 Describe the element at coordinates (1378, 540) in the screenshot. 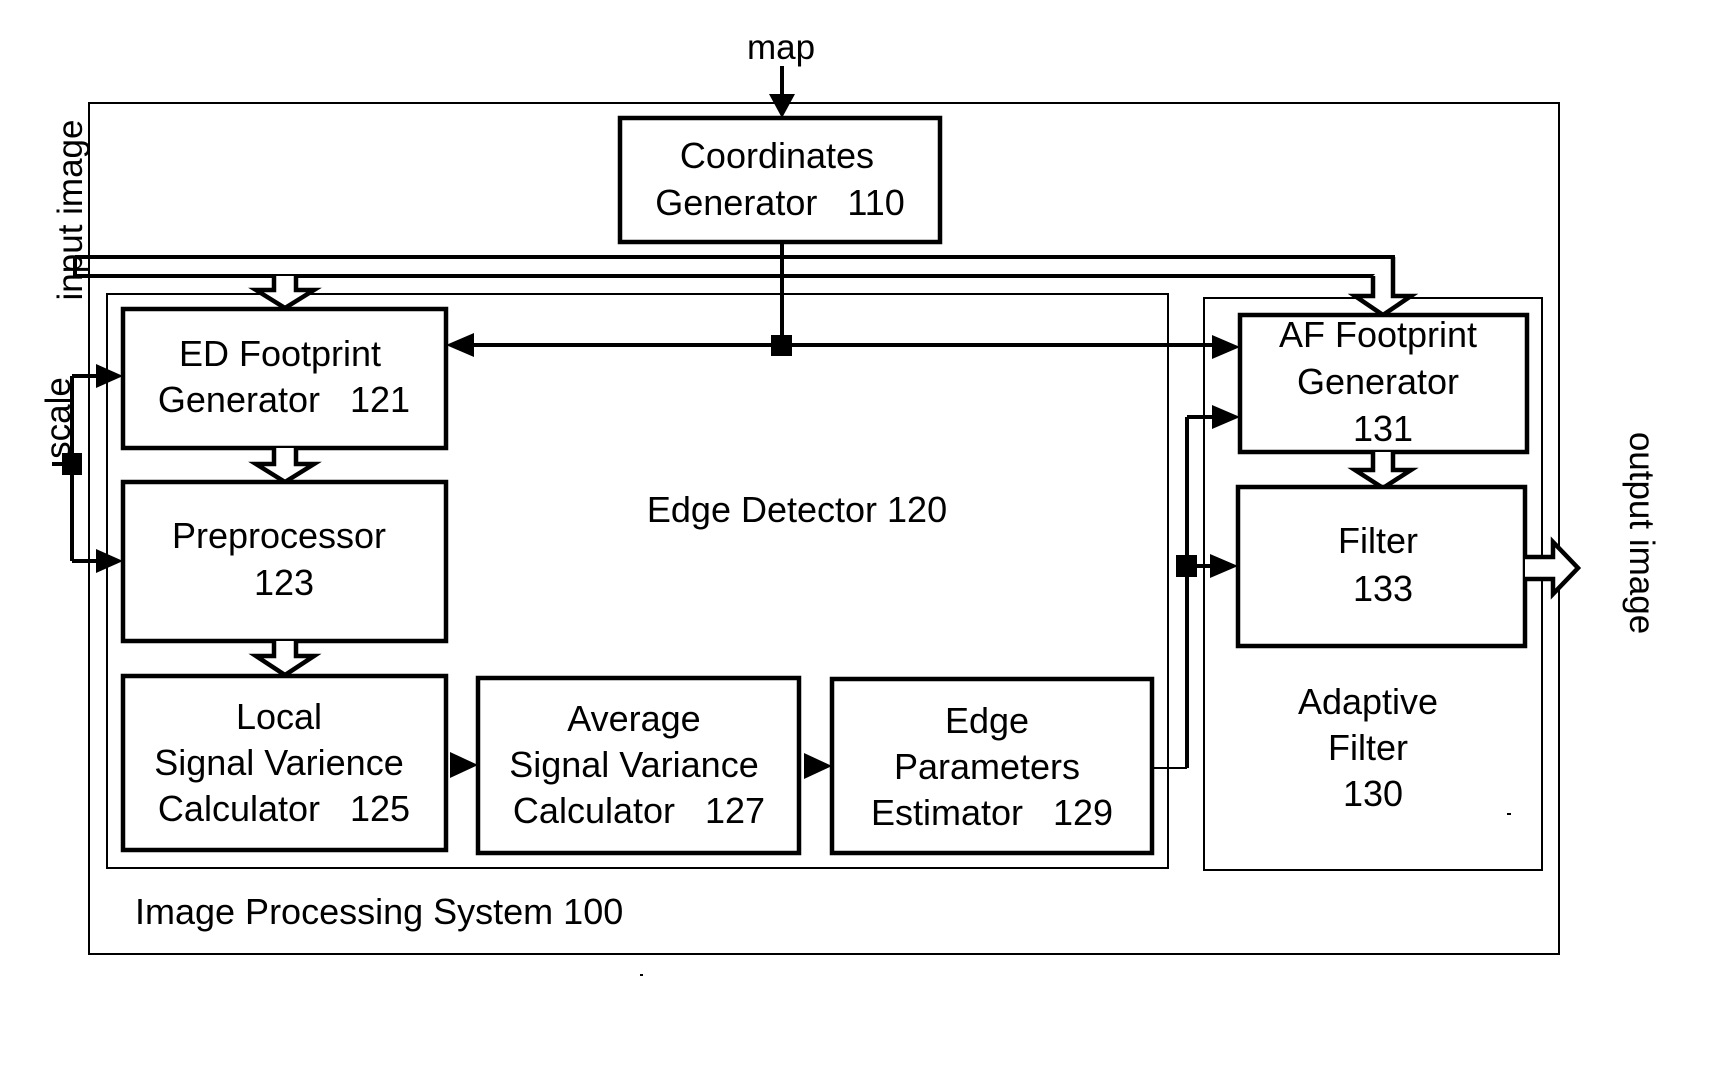

I see `block-label-line: Filter` at that location.